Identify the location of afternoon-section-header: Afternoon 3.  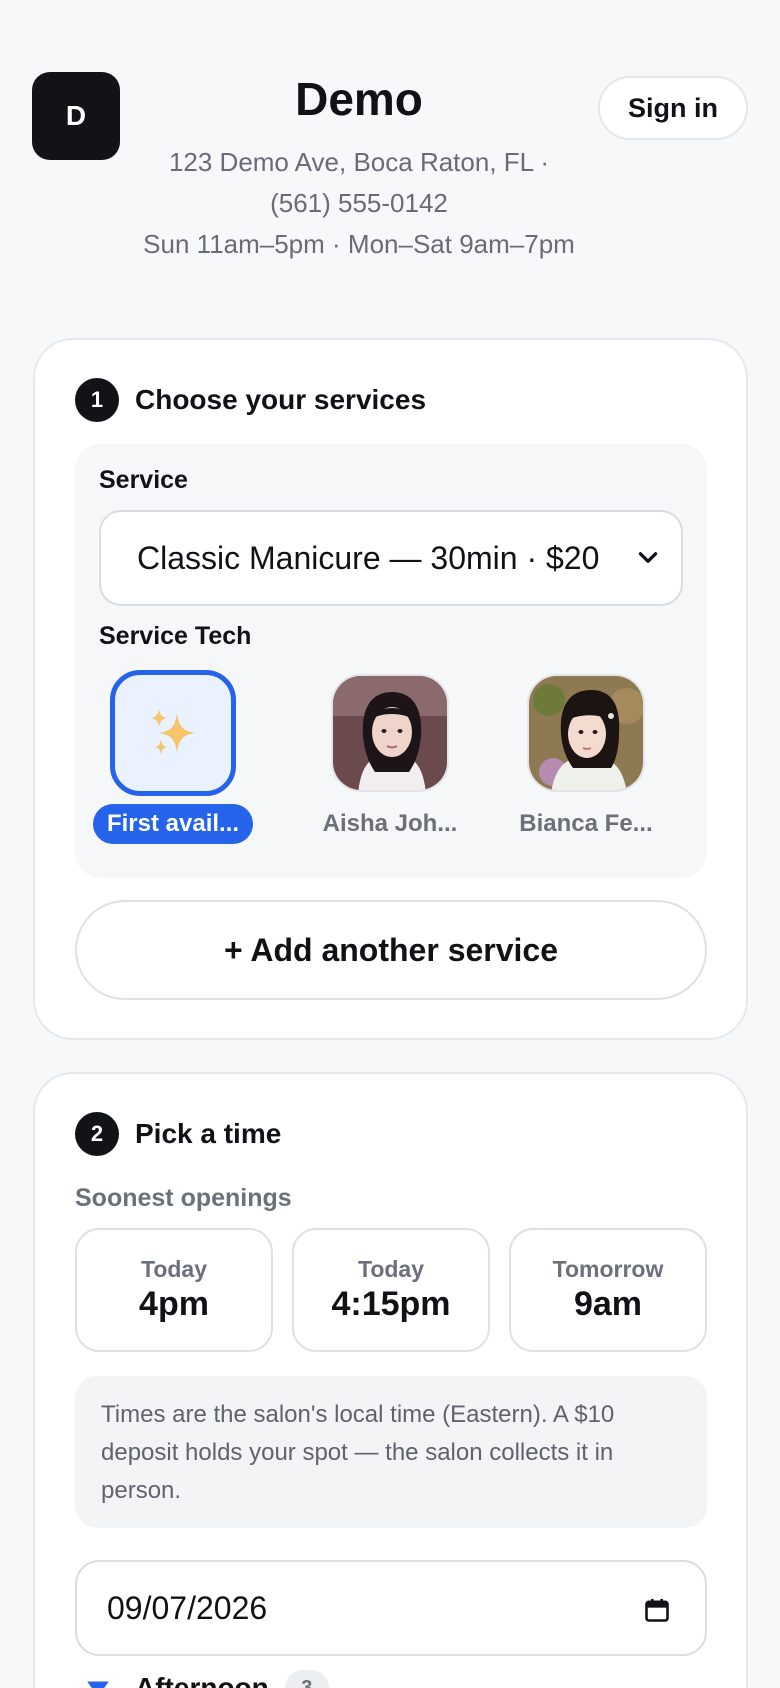
(207, 1679).